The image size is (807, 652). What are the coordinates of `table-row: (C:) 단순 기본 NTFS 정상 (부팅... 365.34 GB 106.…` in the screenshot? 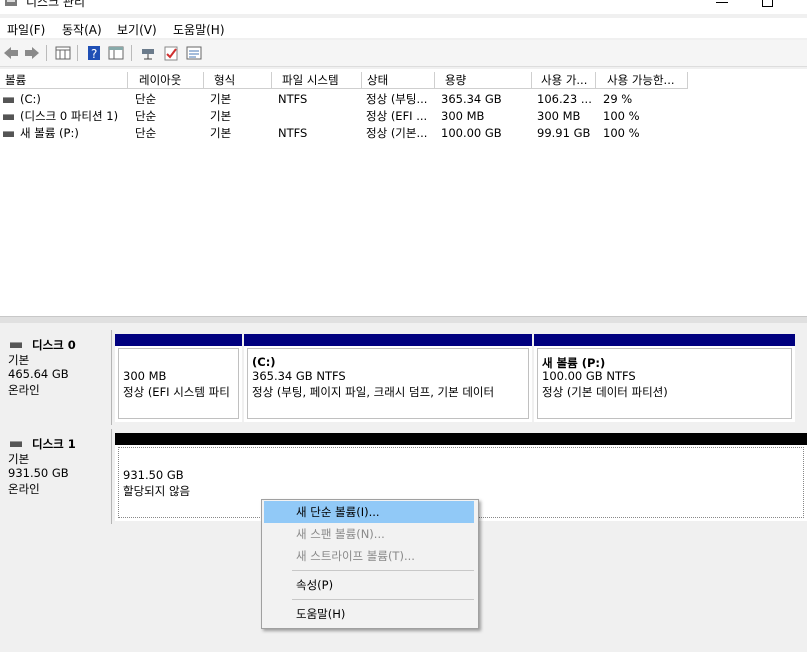 It's located at (403, 99).